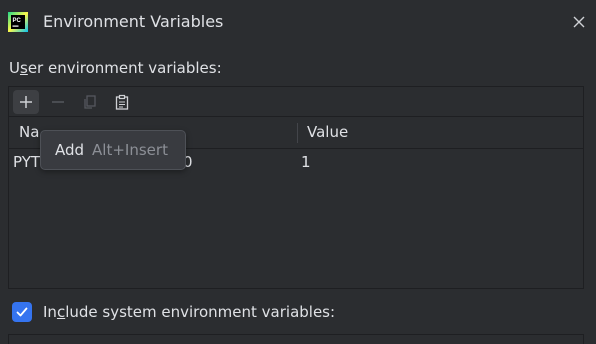  I want to click on add-tooltip: Add Alt+Insert, so click(113, 150).